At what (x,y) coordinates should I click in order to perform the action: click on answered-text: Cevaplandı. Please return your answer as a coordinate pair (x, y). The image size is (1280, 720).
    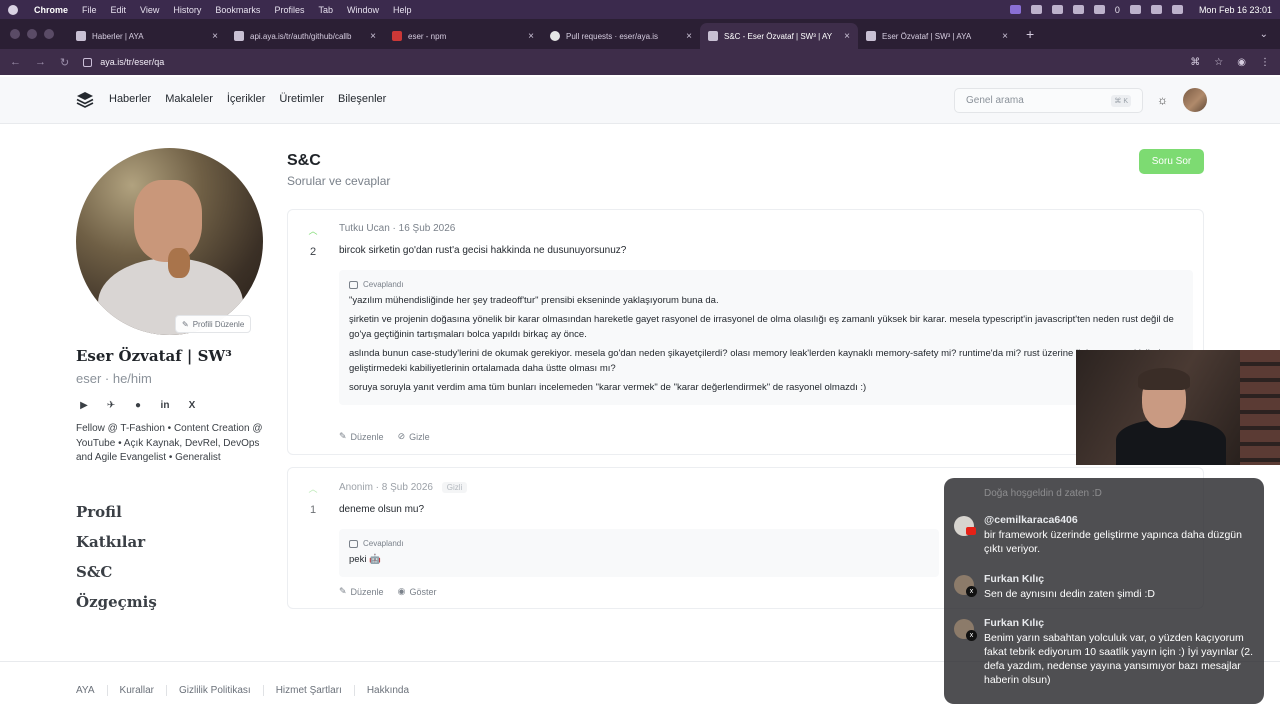
    Looking at the image, I should click on (383, 284).